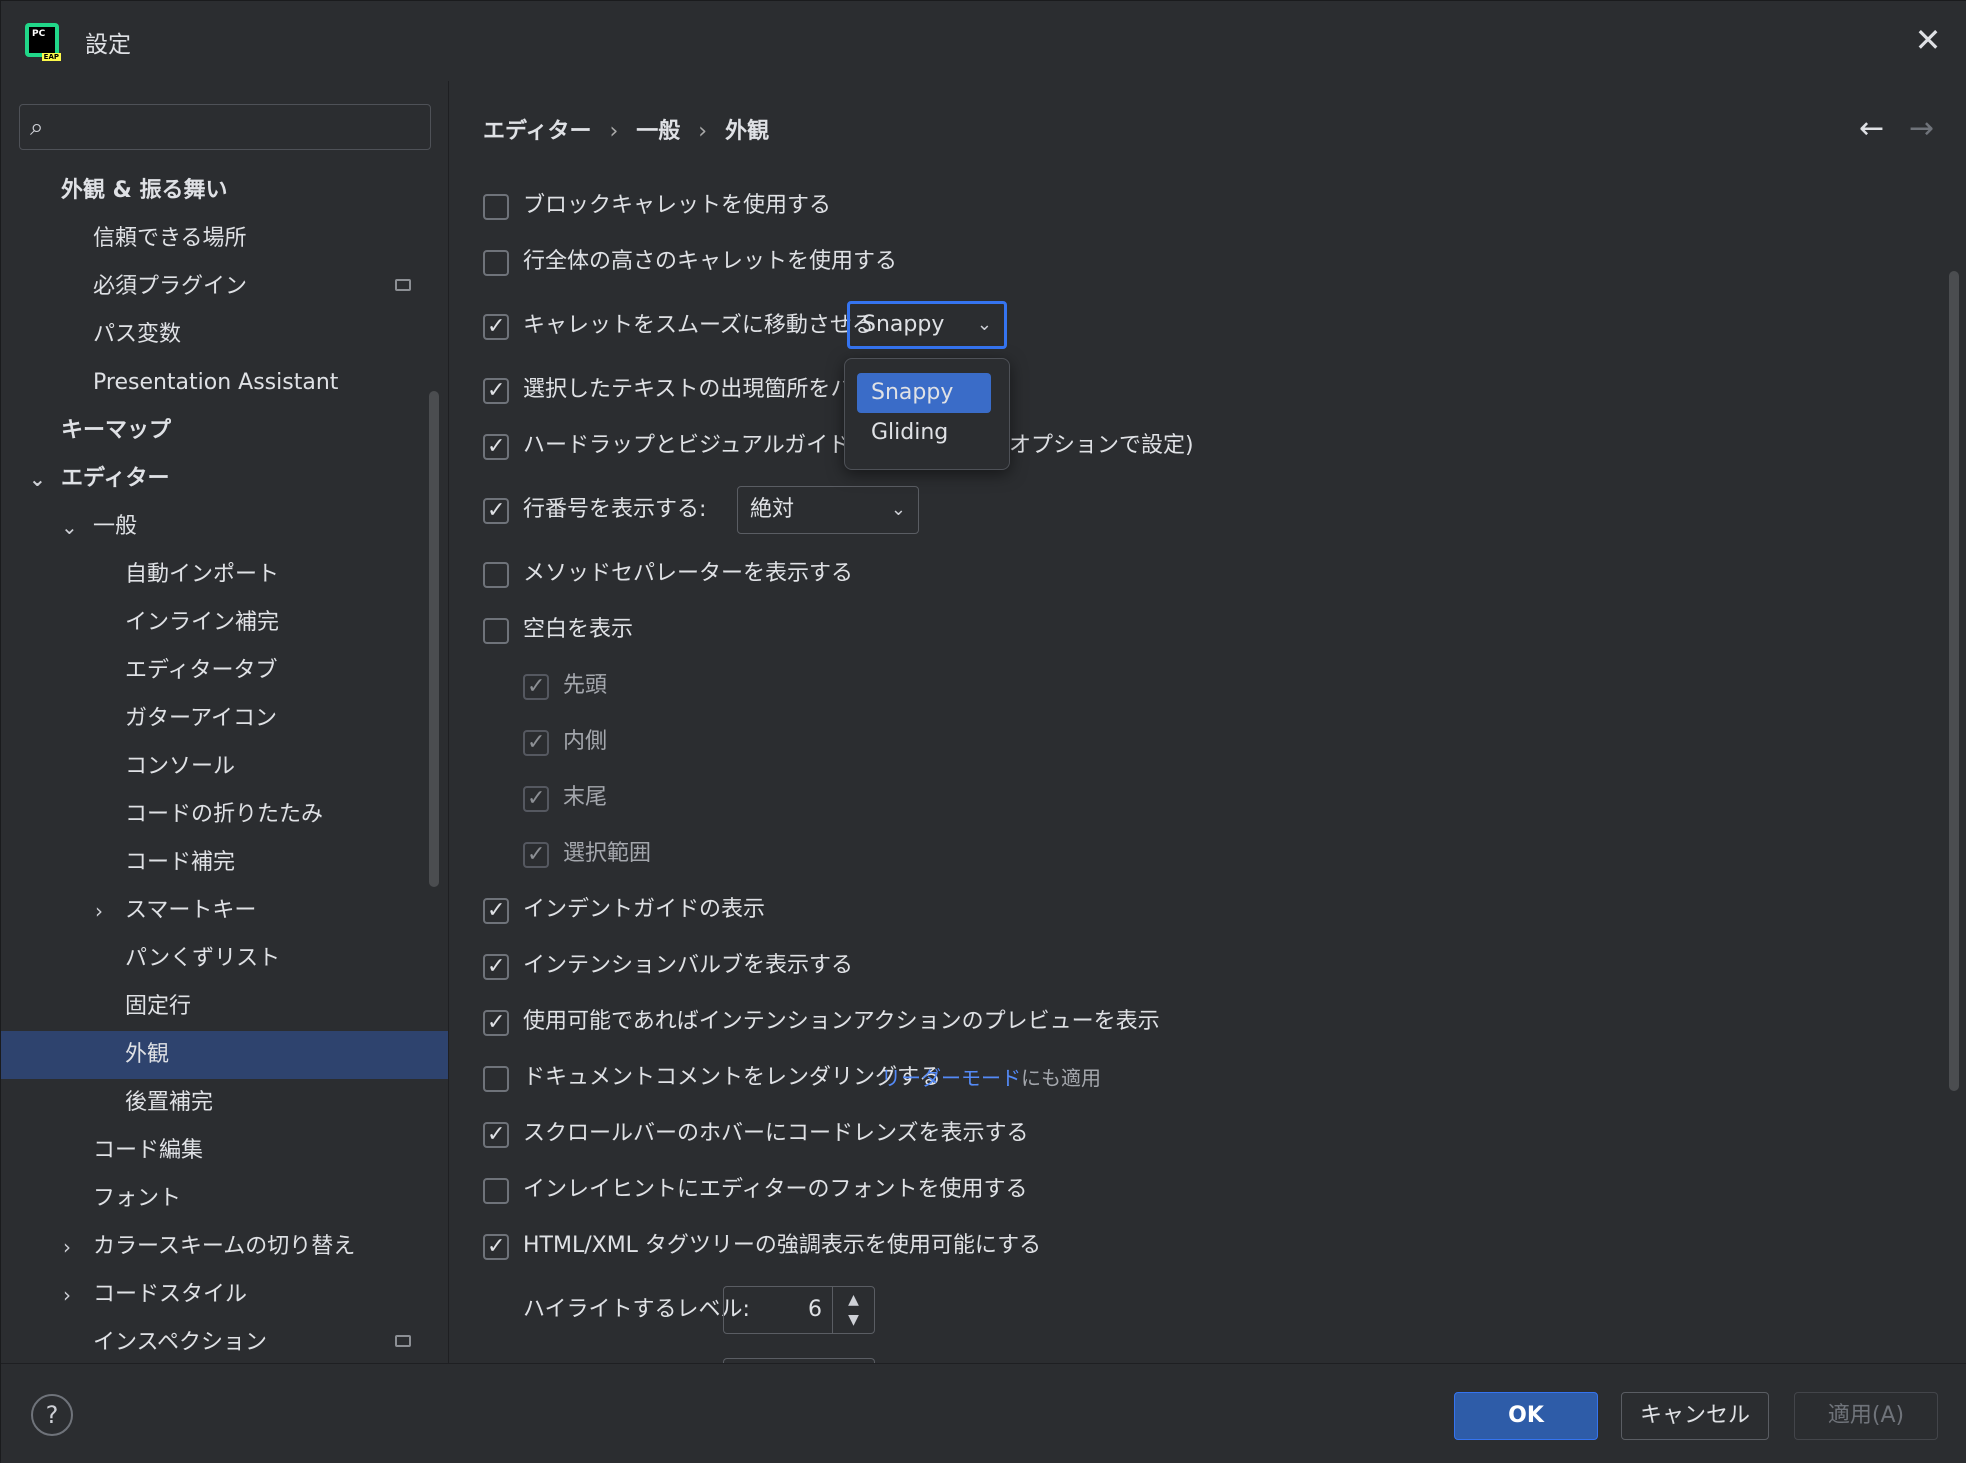 This screenshot has height=1463, width=1966. I want to click on dropdown-option-gliding: Gliding, so click(924, 433).